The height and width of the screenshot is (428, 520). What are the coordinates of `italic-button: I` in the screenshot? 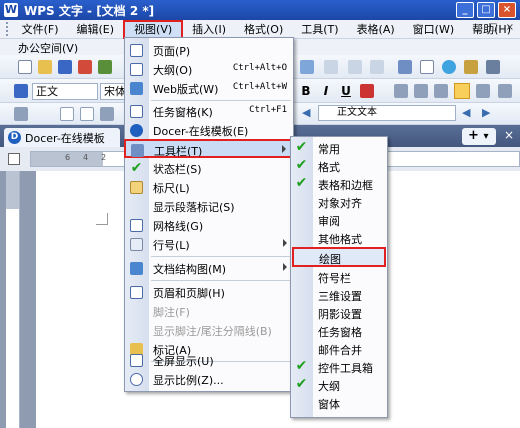 It's located at (326, 91).